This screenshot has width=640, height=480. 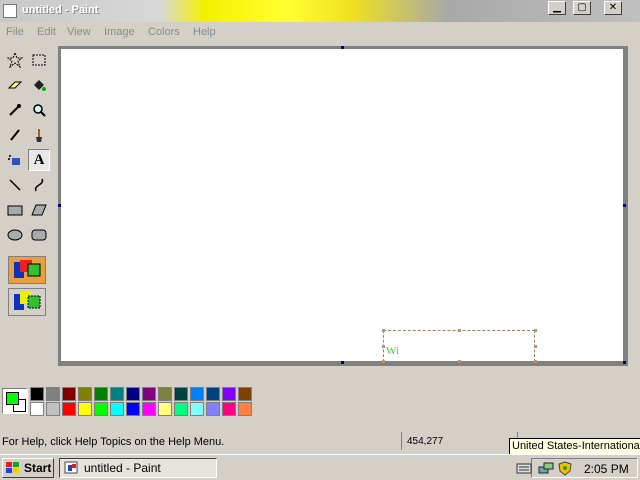 I want to click on network-icon, so click(x=546, y=468).